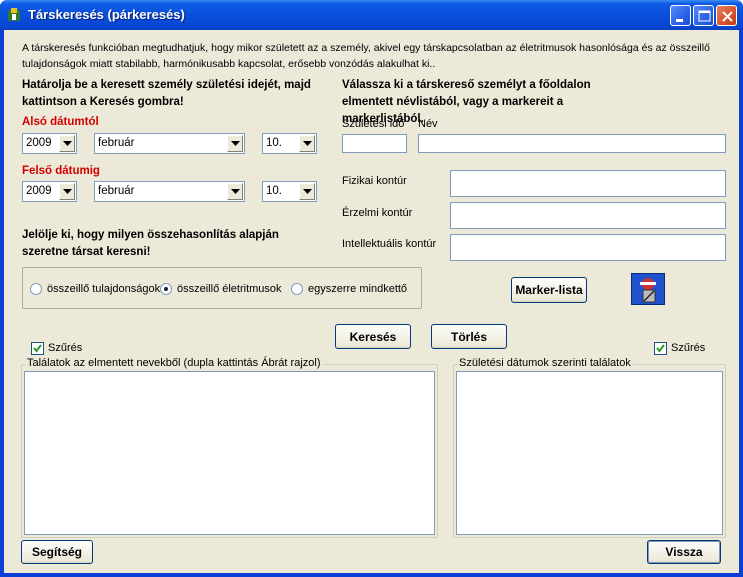 This screenshot has height=577, width=743. What do you see at coordinates (169, 143) in the screenshot?
I see `lower-month-select: február` at bounding box center [169, 143].